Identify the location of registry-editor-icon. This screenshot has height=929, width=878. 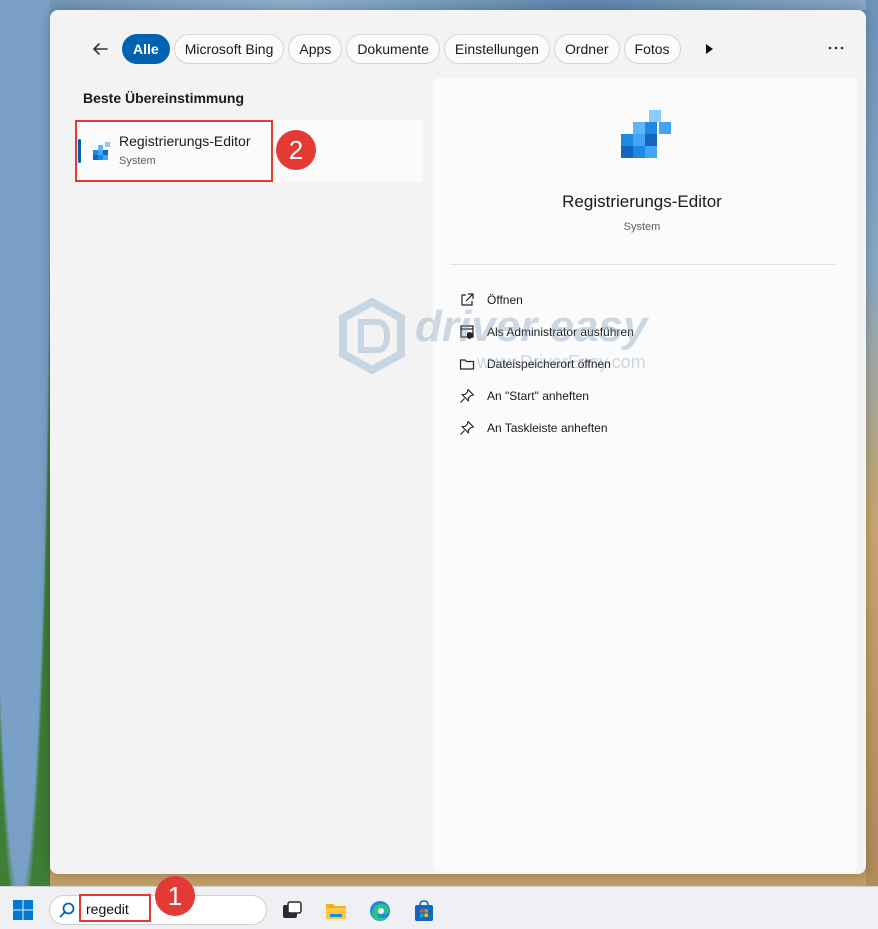
(646, 134).